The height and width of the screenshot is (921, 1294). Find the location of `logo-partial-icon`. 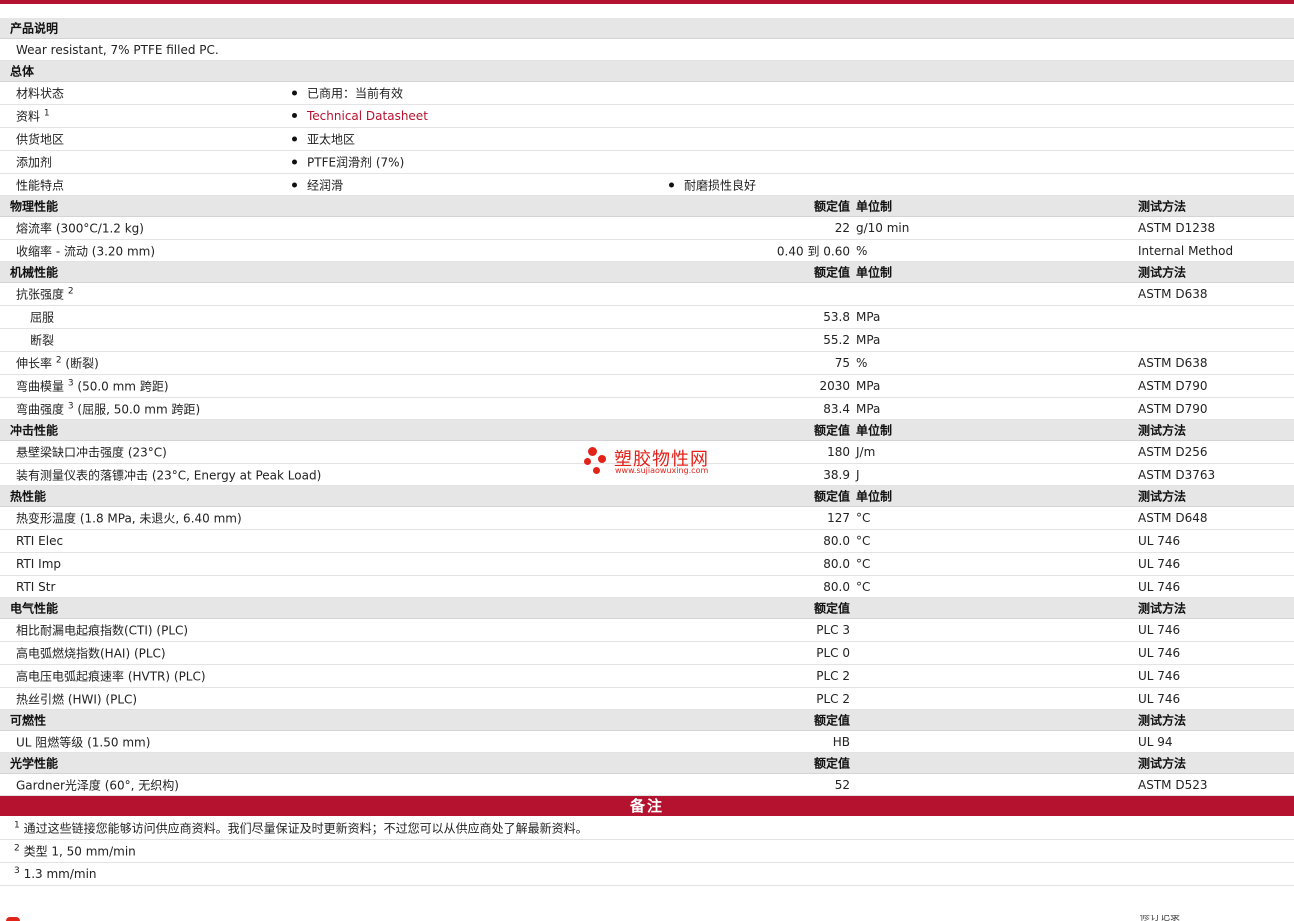

logo-partial-icon is located at coordinates (13, 919).